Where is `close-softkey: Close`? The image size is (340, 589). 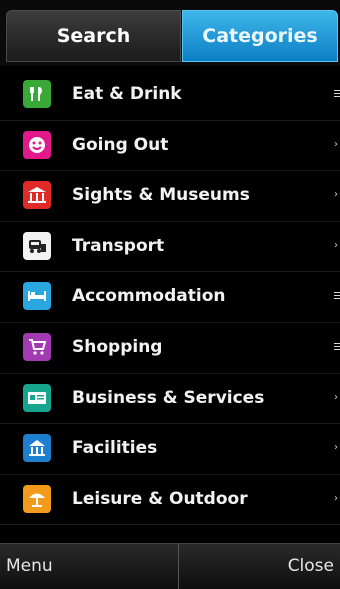 close-softkey: Close is located at coordinates (311, 566).